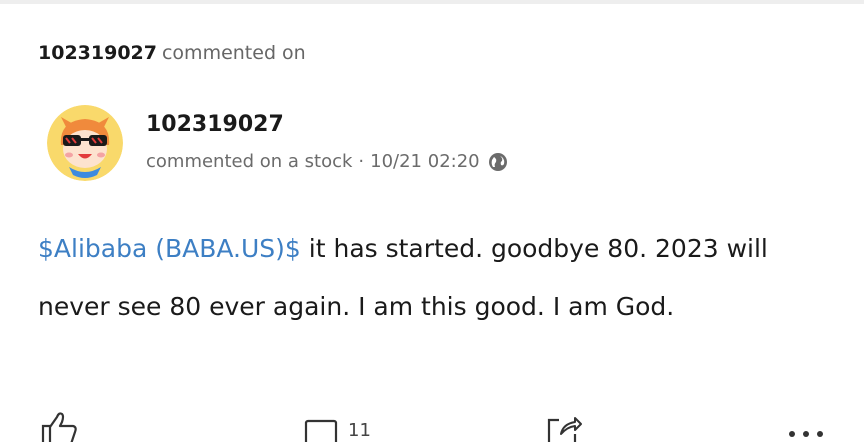  I want to click on post-meta: commented on a stock · 10/21 02:20, so click(327, 162).